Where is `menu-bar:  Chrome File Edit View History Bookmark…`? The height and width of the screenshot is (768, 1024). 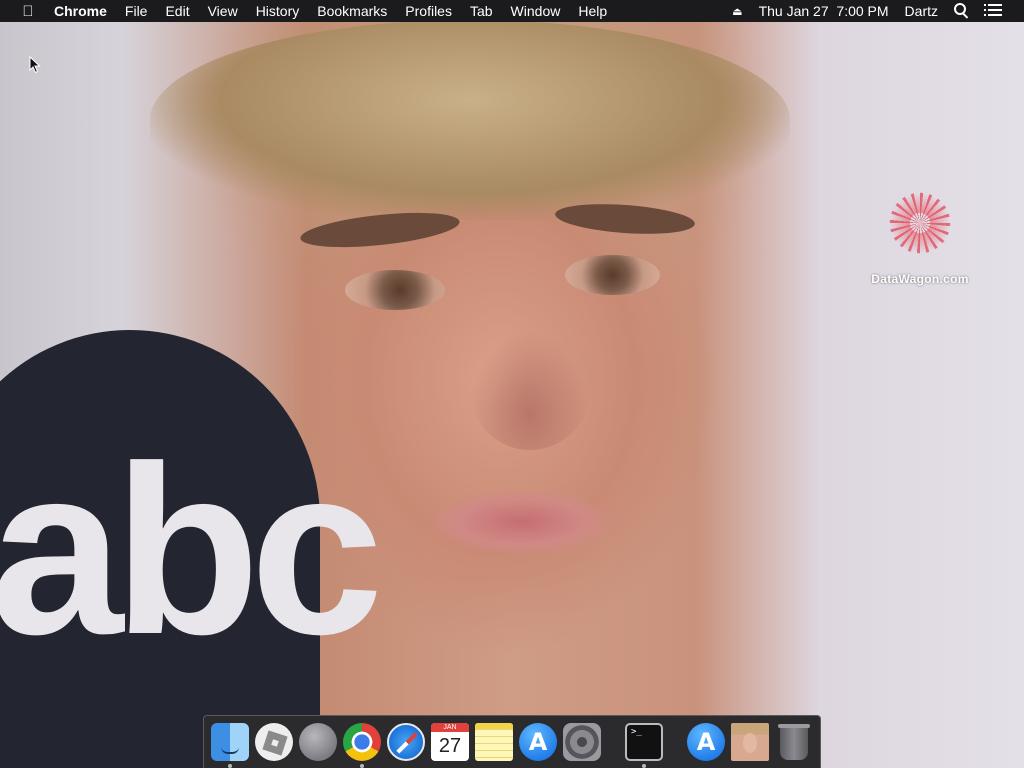
menu-bar:  Chrome File Edit View History Bookmark… is located at coordinates (512, 11).